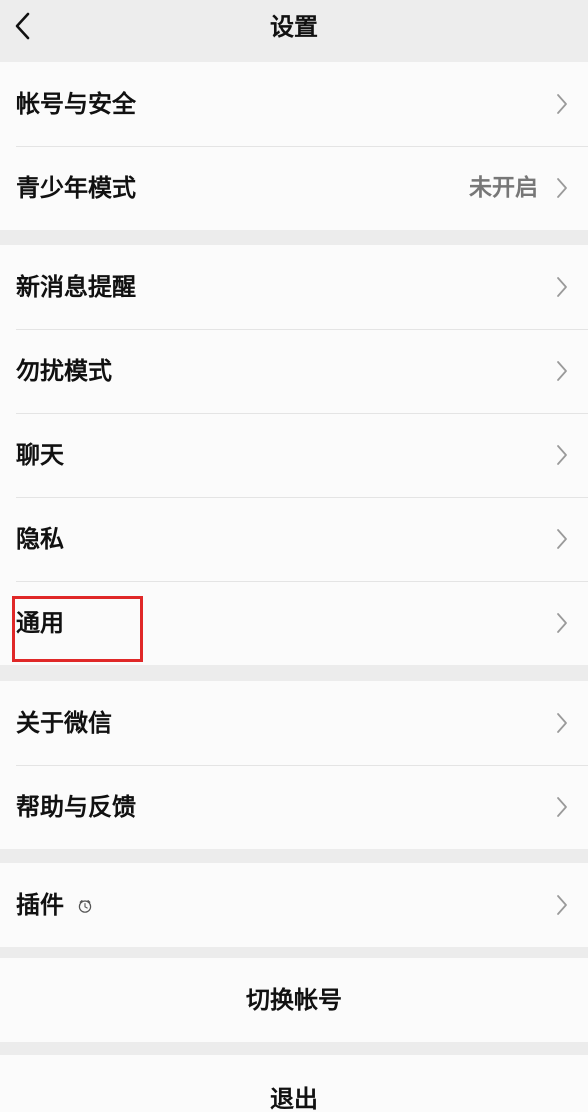  I want to click on settings-group-plugins: 插件, so click(294, 905).